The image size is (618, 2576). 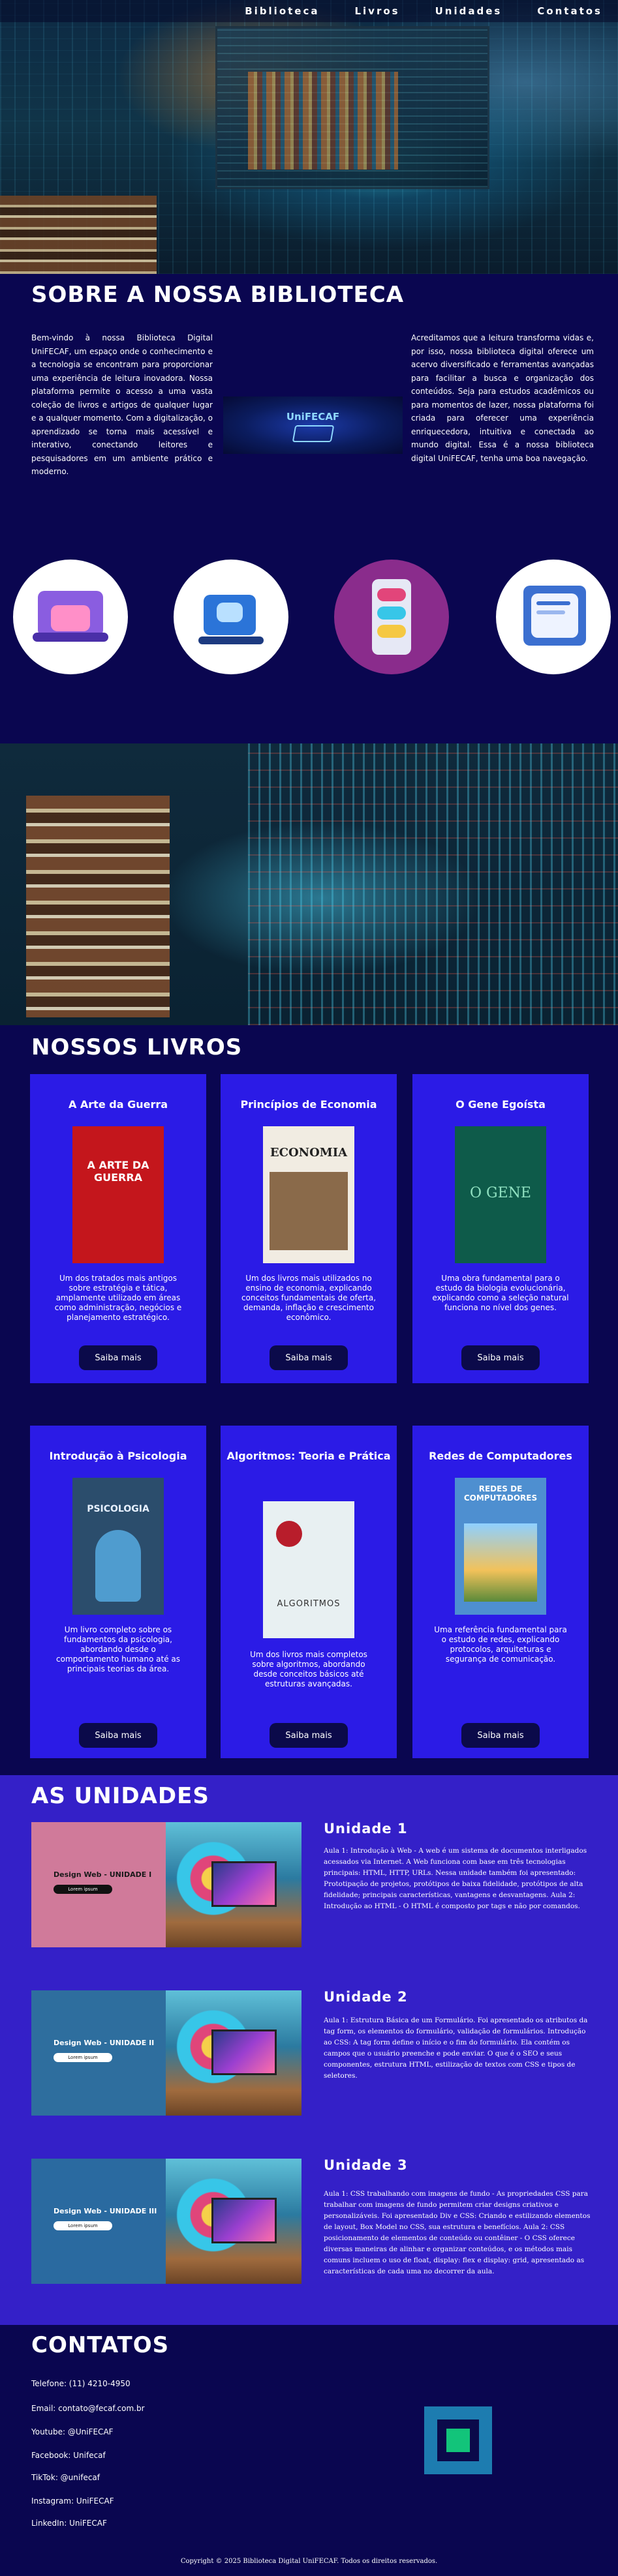 What do you see at coordinates (468, 11) in the screenshot?
I see `nav-link-unidades: Unidades` at bounding box center [468, 11].